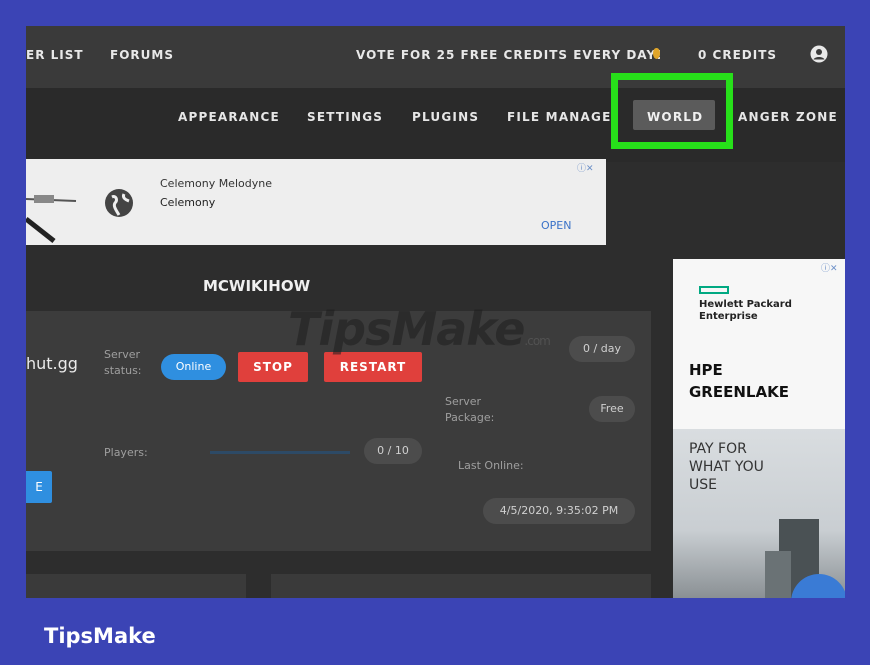 The image size is (870, 665). I want to click on status-badge: Online, so click(193, 367).